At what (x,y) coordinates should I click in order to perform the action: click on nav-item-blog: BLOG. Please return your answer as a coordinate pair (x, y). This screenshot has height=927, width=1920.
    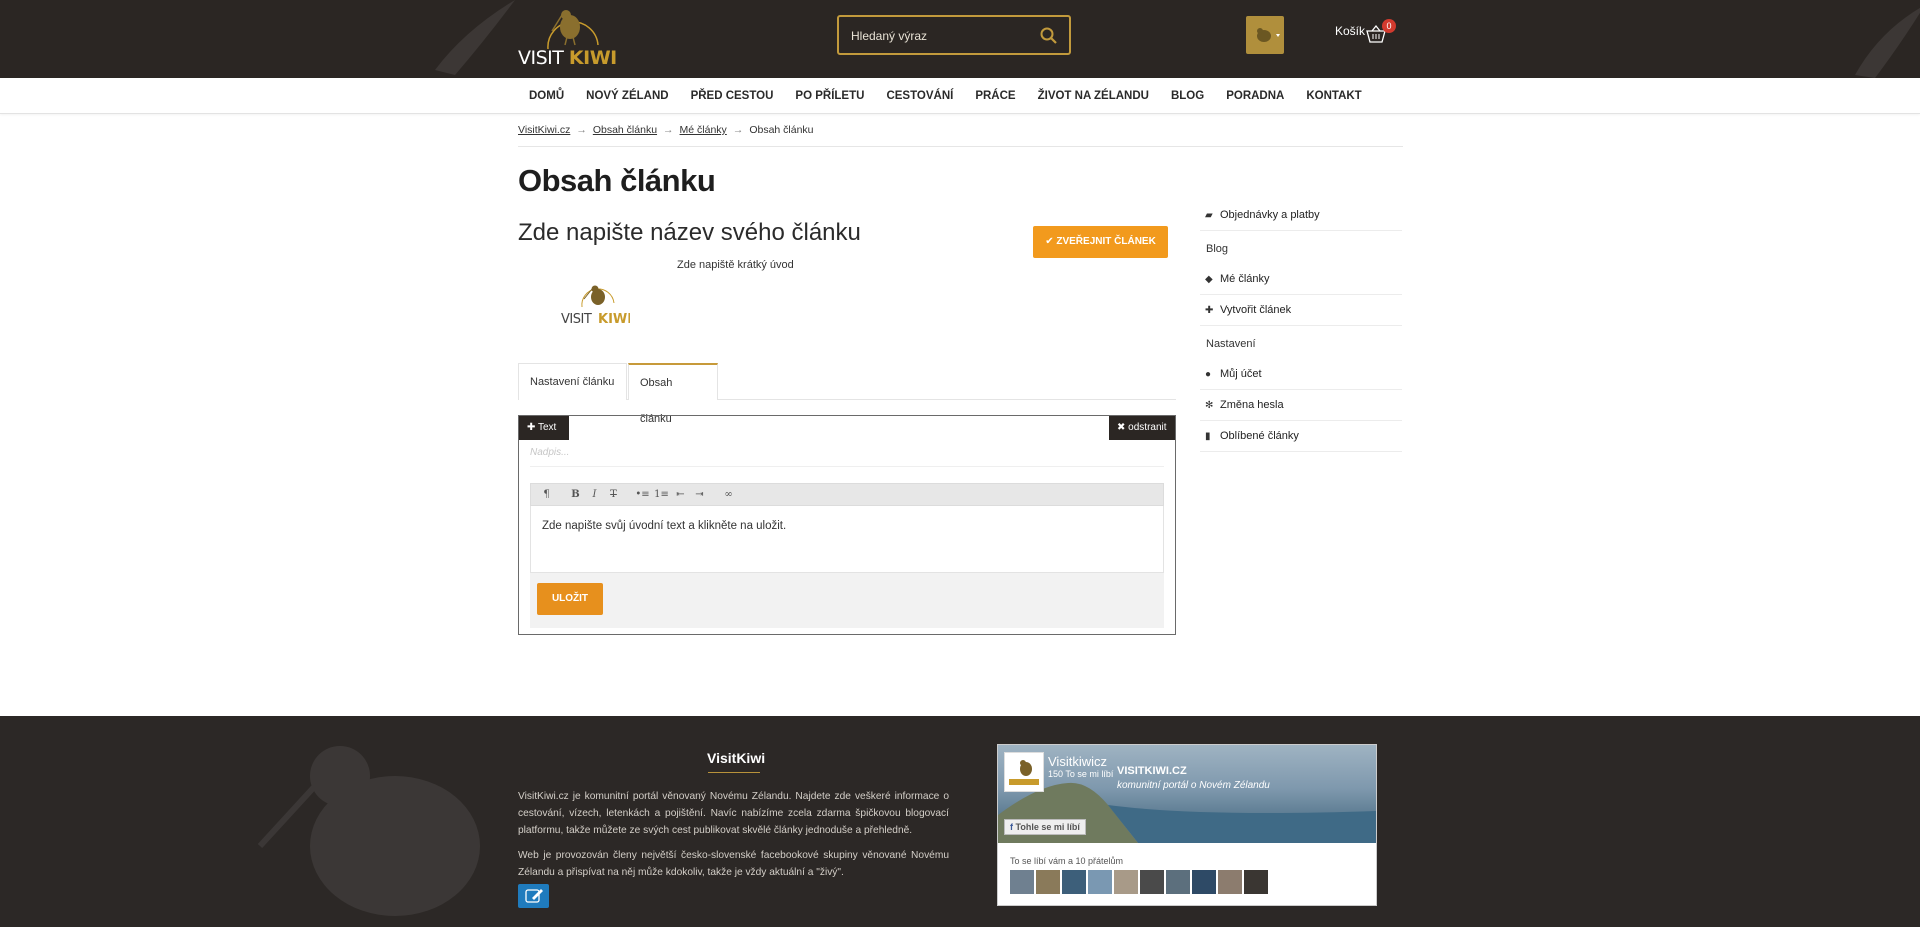
    Looking at the image, I should click on (1187, 96).